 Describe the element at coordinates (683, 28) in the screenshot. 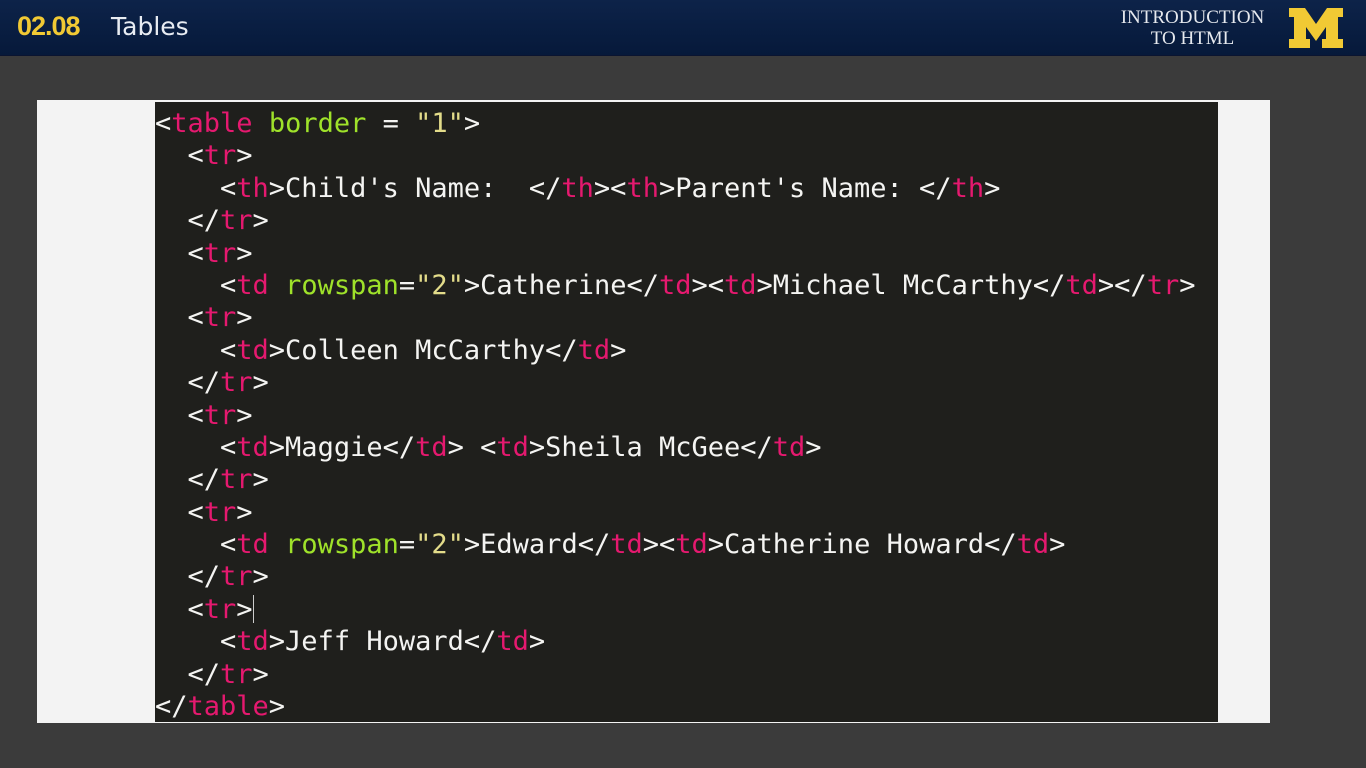

I see `title-bar: 02.08 Tables INTRODUCTION TO HTML` at that location.